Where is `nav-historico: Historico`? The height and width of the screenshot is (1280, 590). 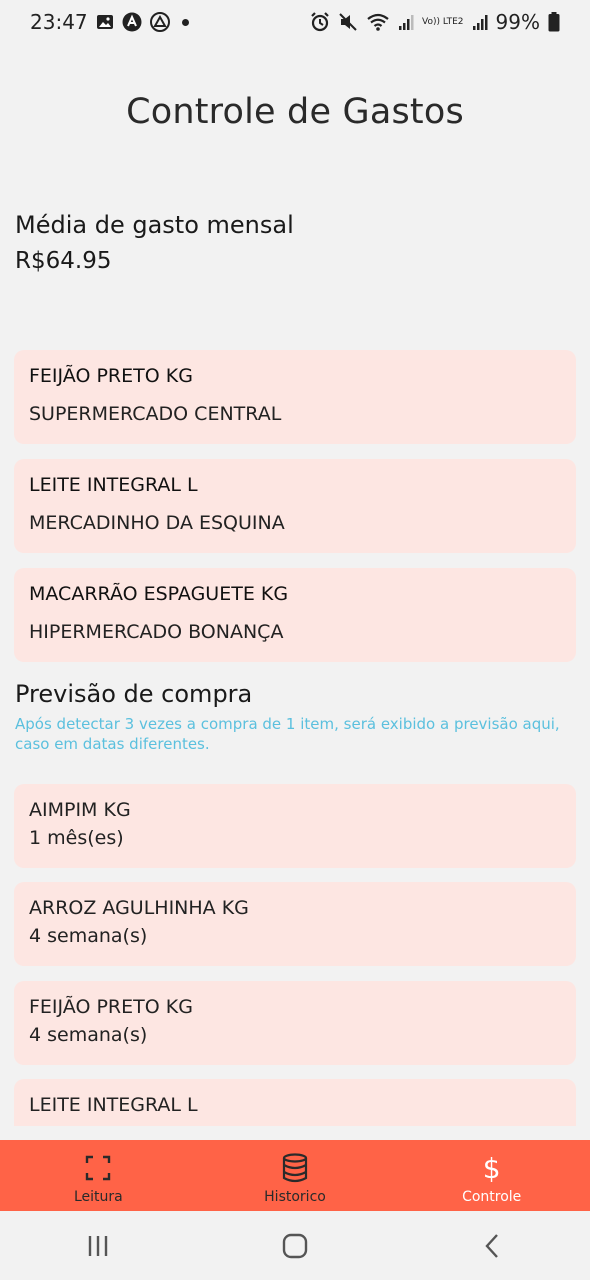
nav-historico: Historico is located at coordinates (295, 1175).